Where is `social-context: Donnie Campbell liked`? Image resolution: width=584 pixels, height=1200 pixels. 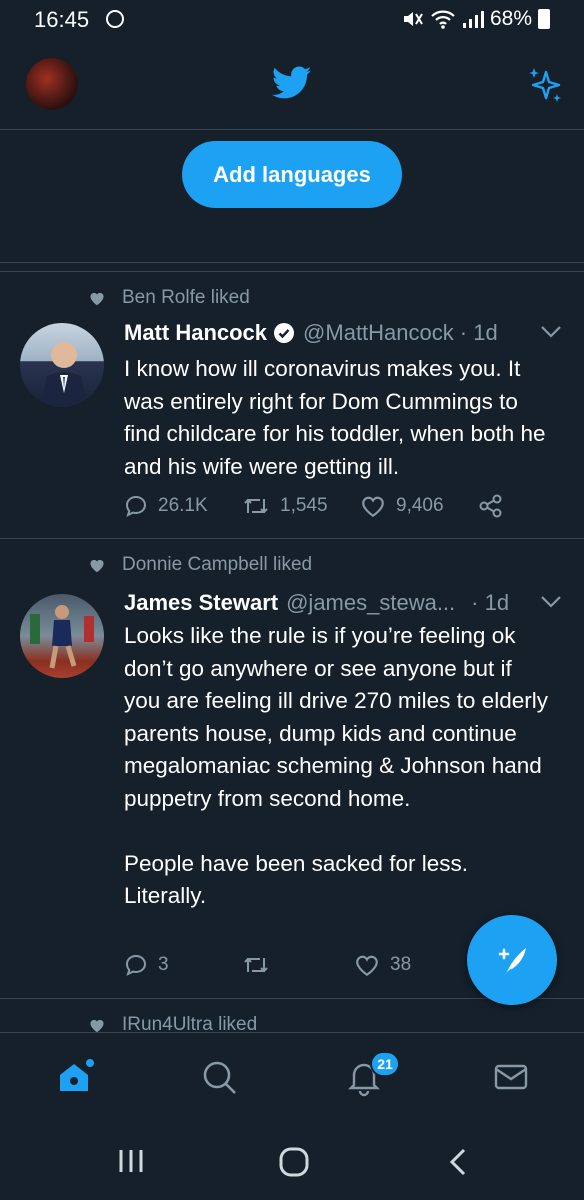
social-context: Donnie Campbell liked is located at coordinates (200, 565).